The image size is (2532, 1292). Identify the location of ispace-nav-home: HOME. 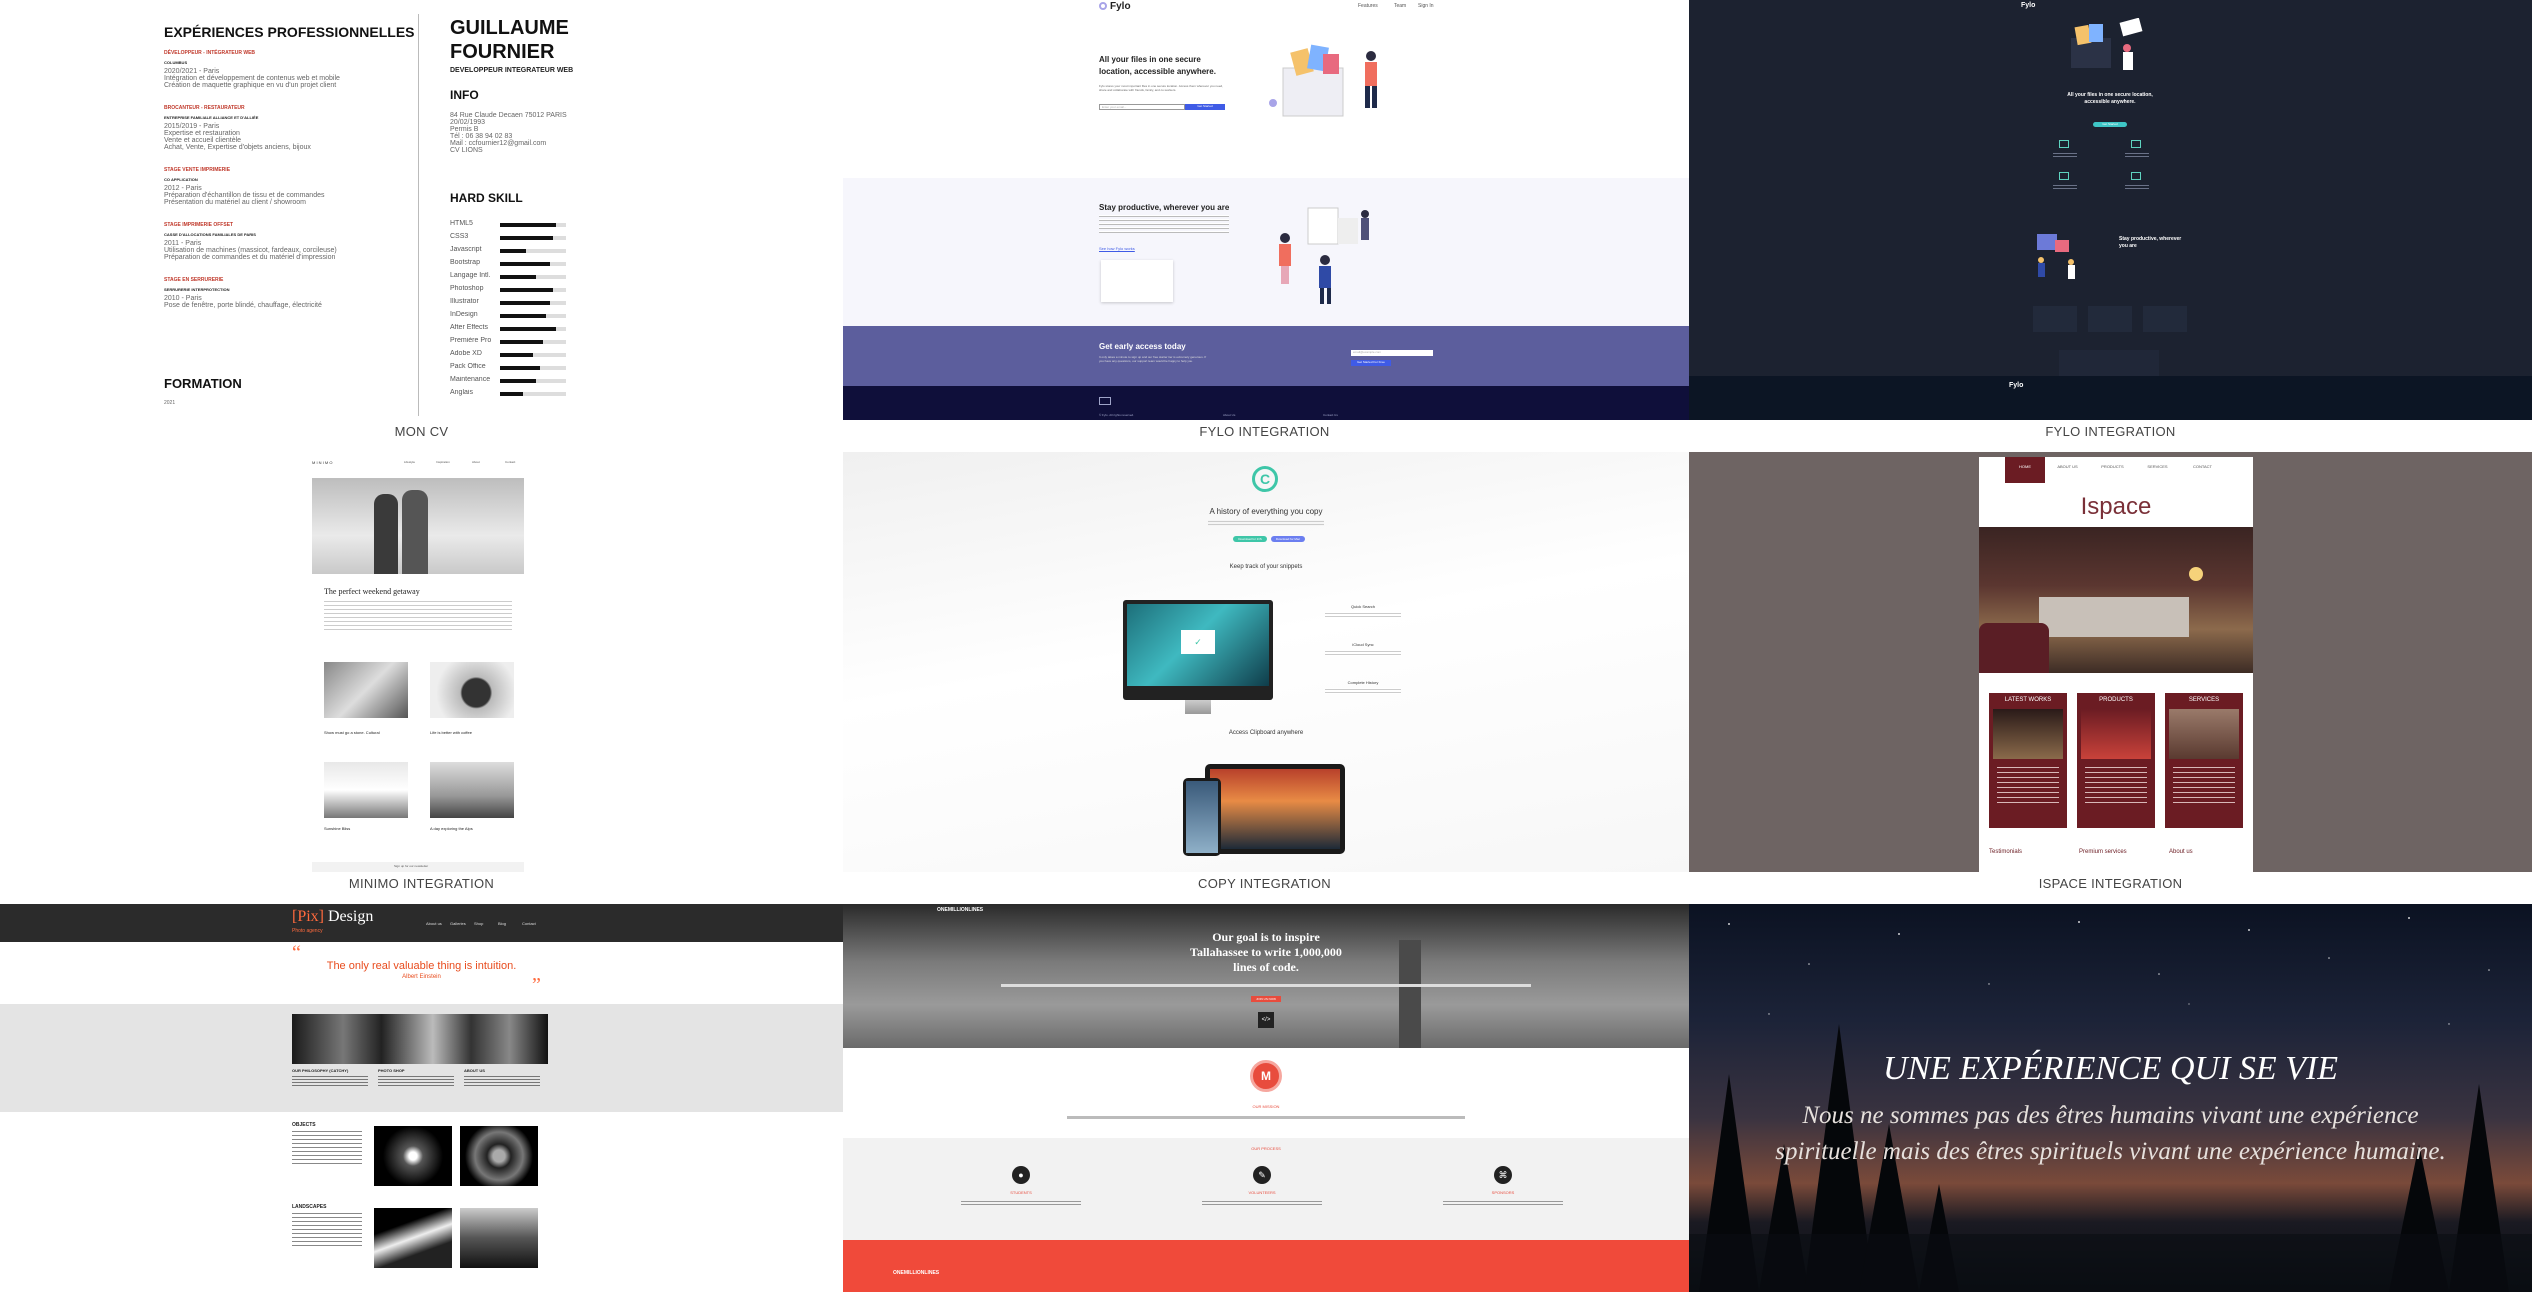
(2025, 470).